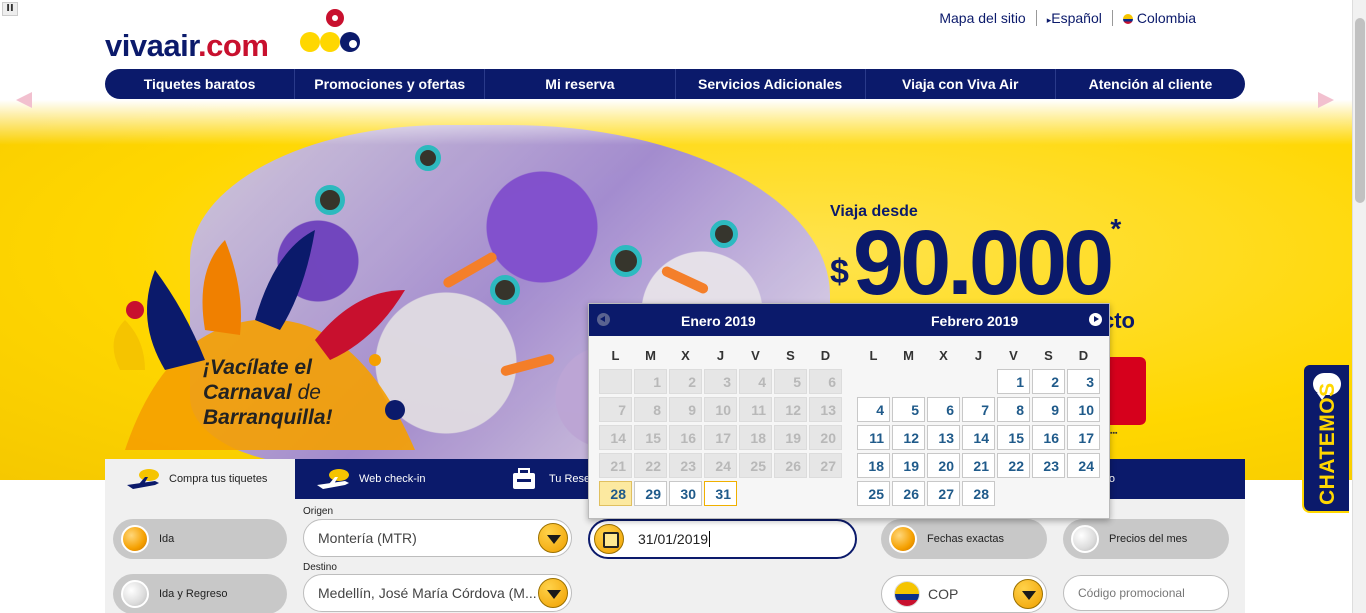 The image size is (1366, 613). What do you see at coordinates (1013, 465) in the screenshot?
I see `calendar-day: 22` at bounding box center [1013, 465].